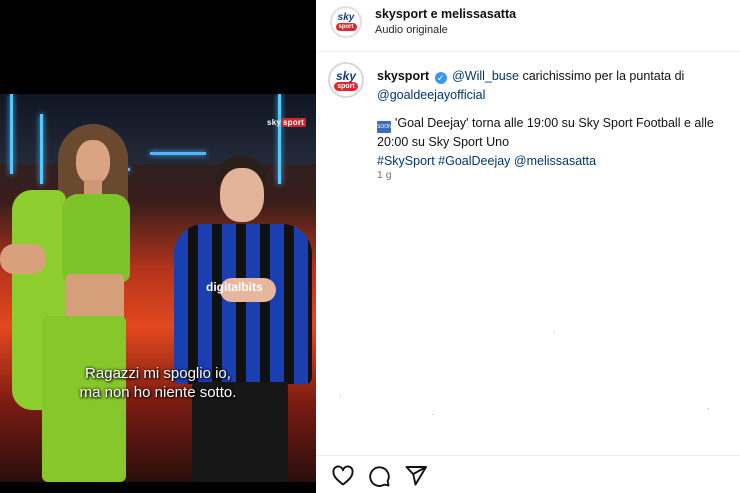  I want to click on mention-link: @melissasatta, so click(555, 161).